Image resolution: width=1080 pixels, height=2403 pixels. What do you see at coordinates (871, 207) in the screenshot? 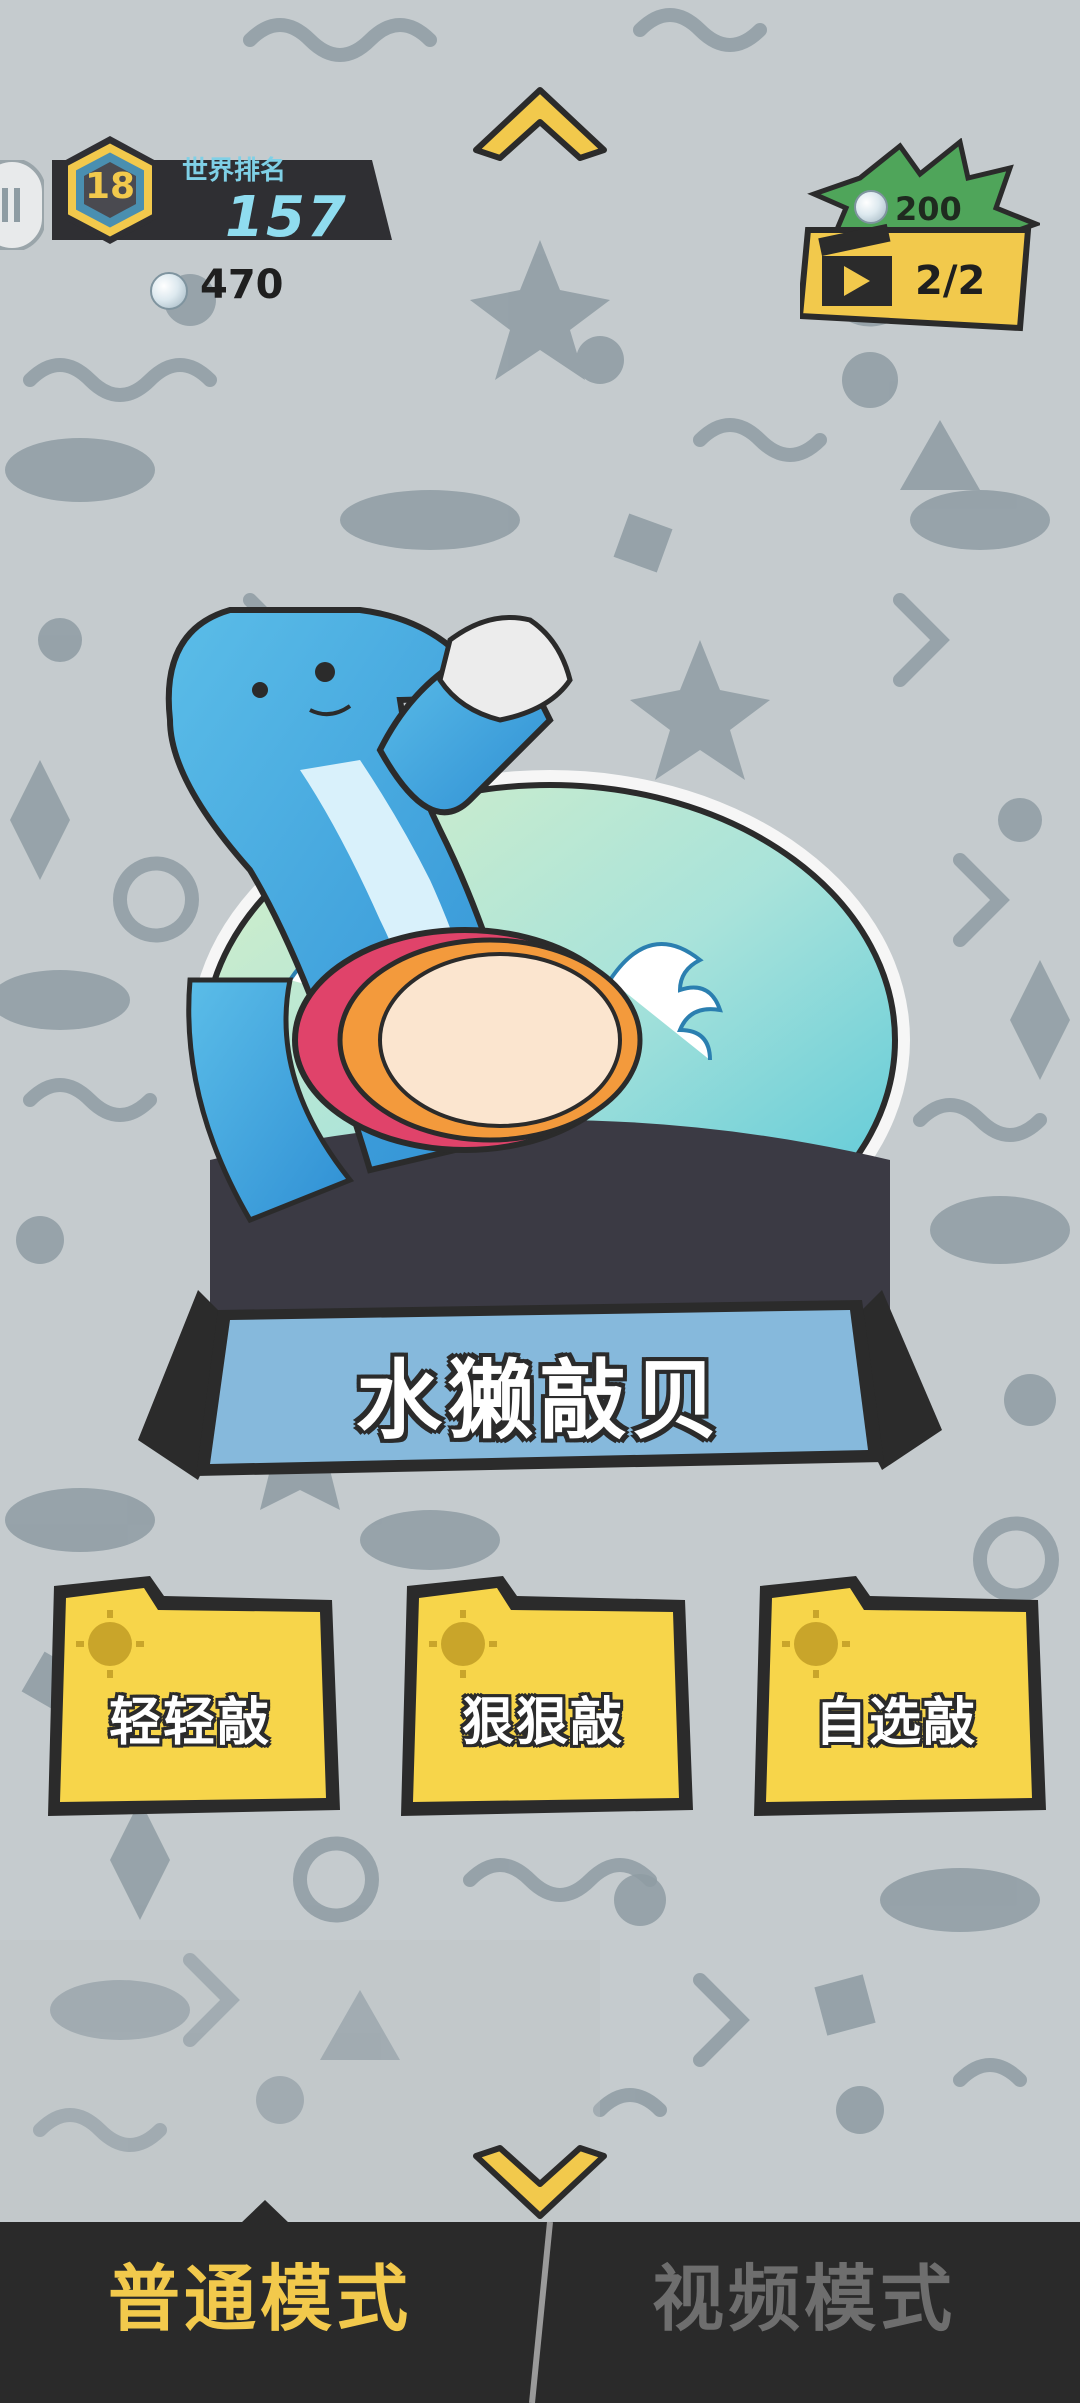
I see `reward-pearl-icon` at bounding box center [871, 207].